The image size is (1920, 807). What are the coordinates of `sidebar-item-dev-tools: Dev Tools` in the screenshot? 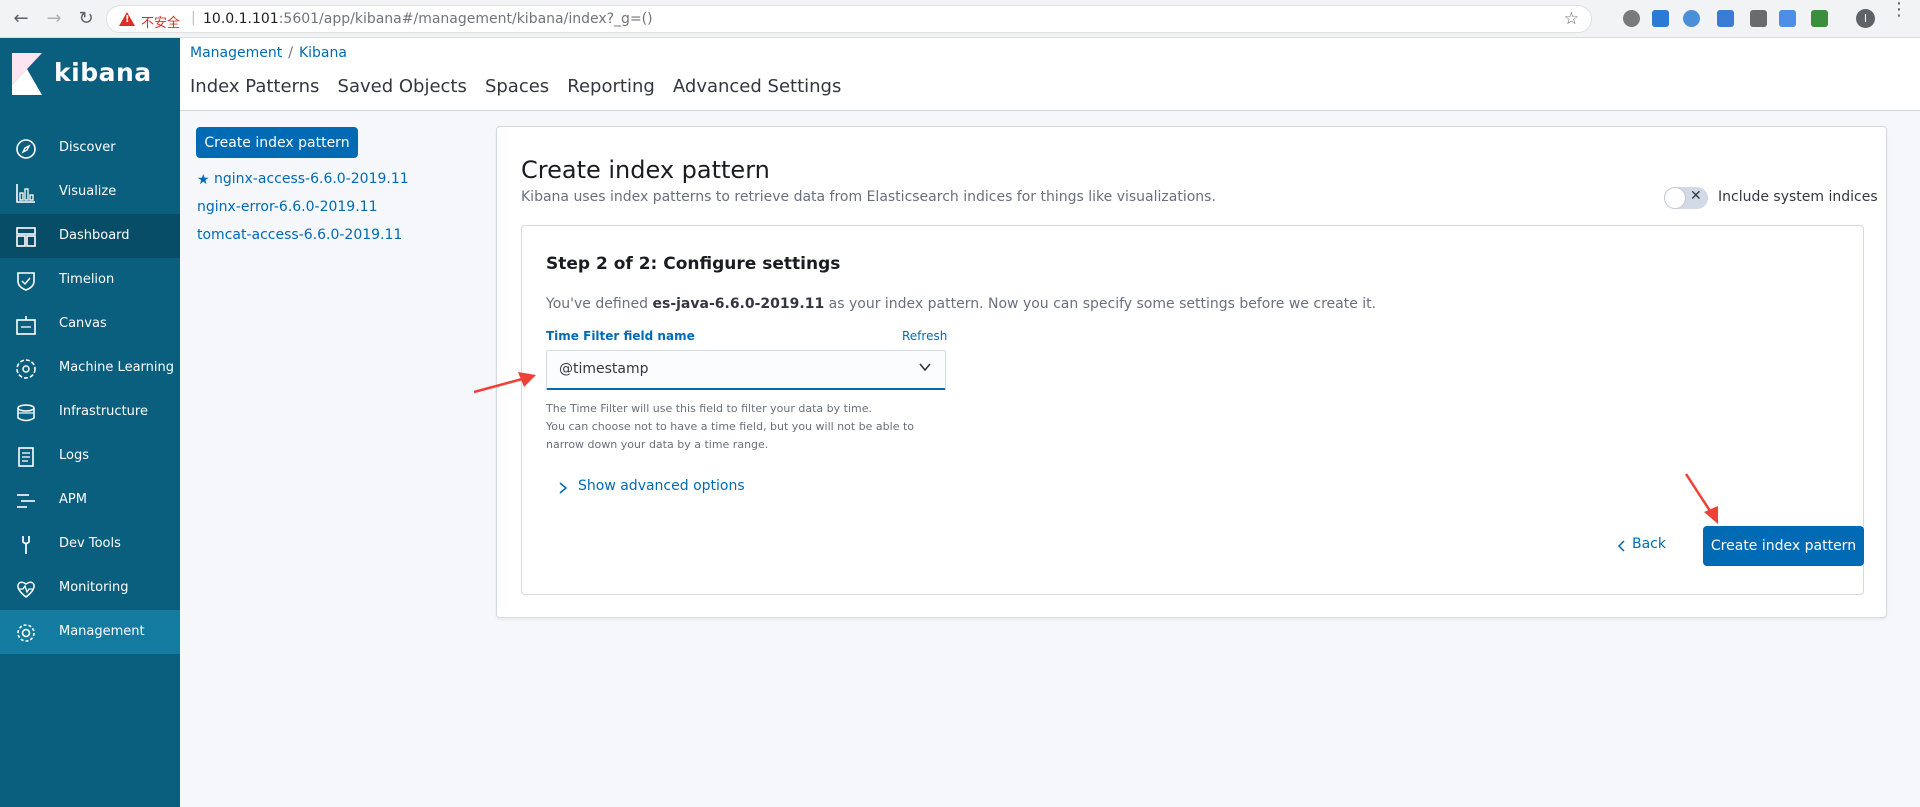 It's located at (90, 544).